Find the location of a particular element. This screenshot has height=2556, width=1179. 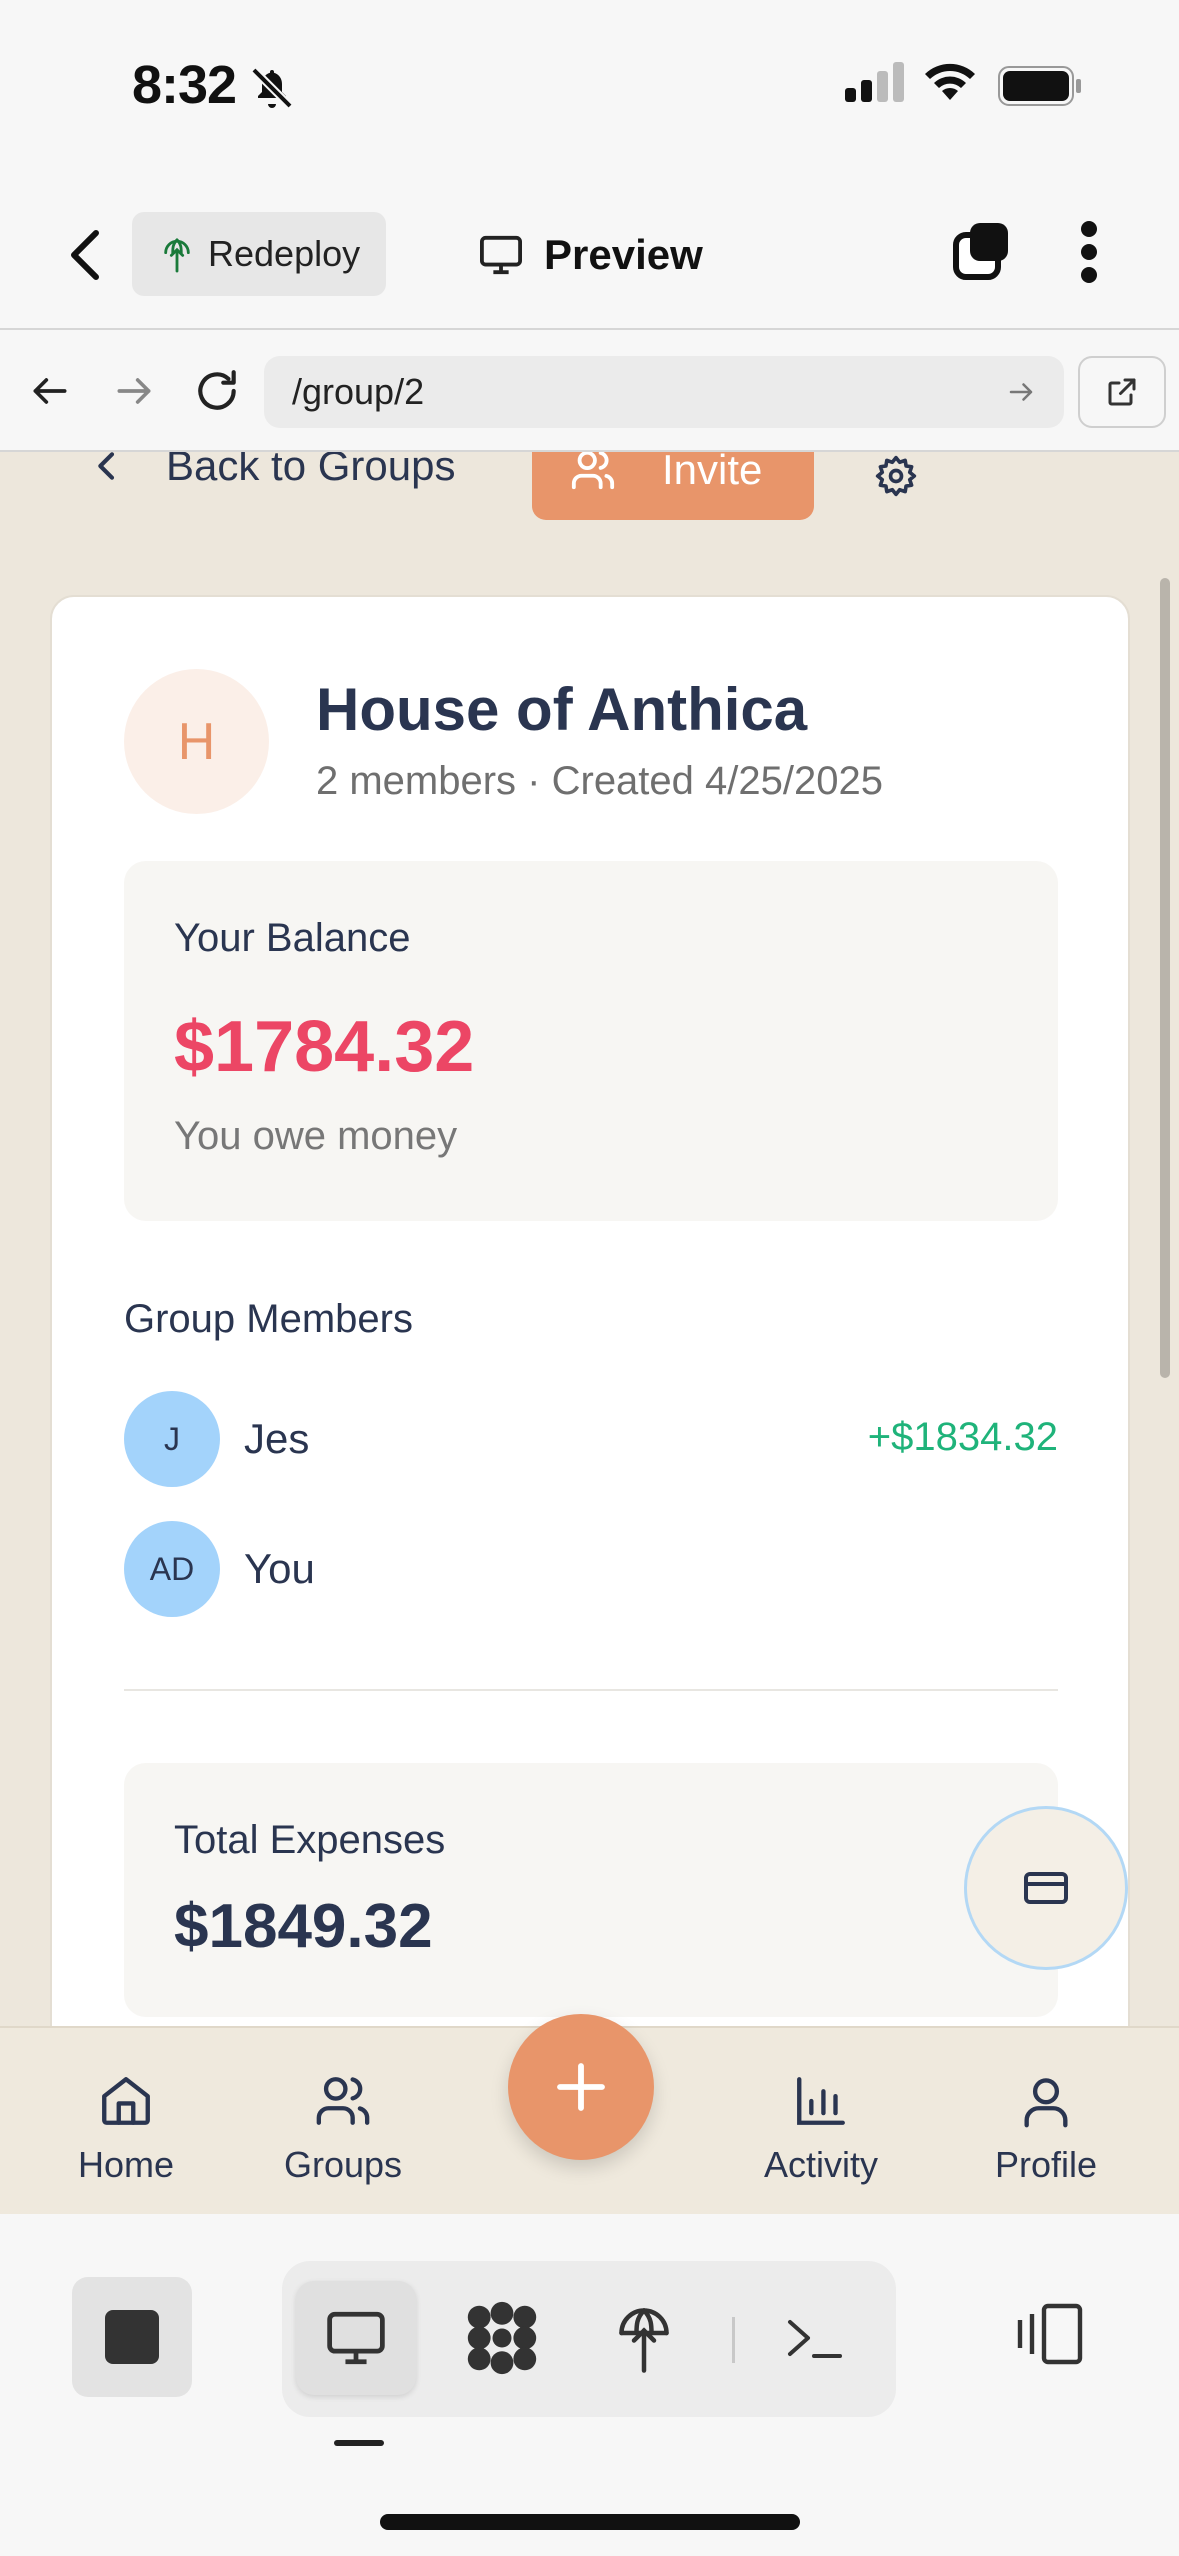

invite-button: Invite is located at coordinates (673, 486).